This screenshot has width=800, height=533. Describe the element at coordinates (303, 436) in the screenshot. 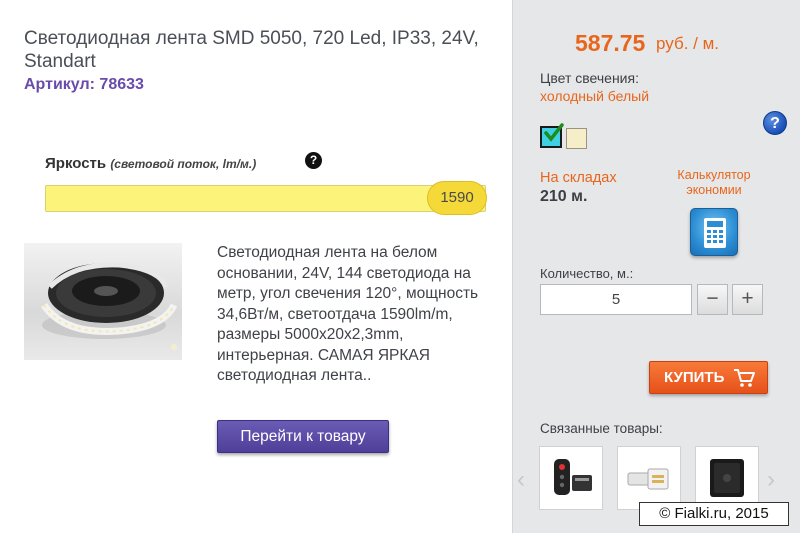

I see `goto-product-button: Перейти к товару` at that location.